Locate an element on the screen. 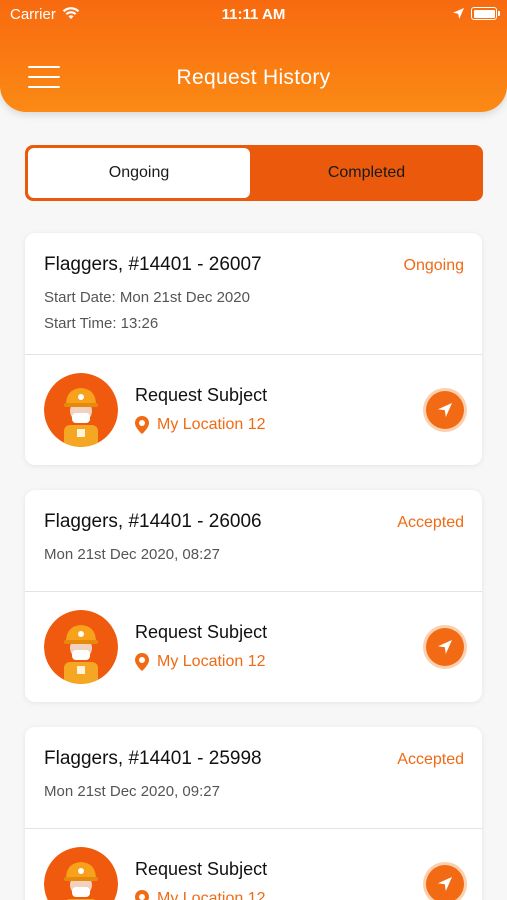 The width and height of the screenshot is (507, 900). status-time: 11:11 AM is located at coordinates (253, 14).